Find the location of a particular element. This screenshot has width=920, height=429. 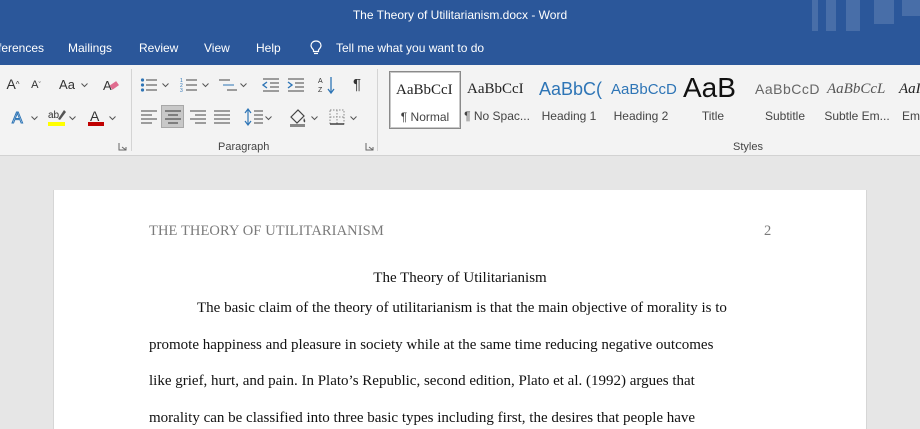

svg-text: 3 is located at coordinates (181, 90).